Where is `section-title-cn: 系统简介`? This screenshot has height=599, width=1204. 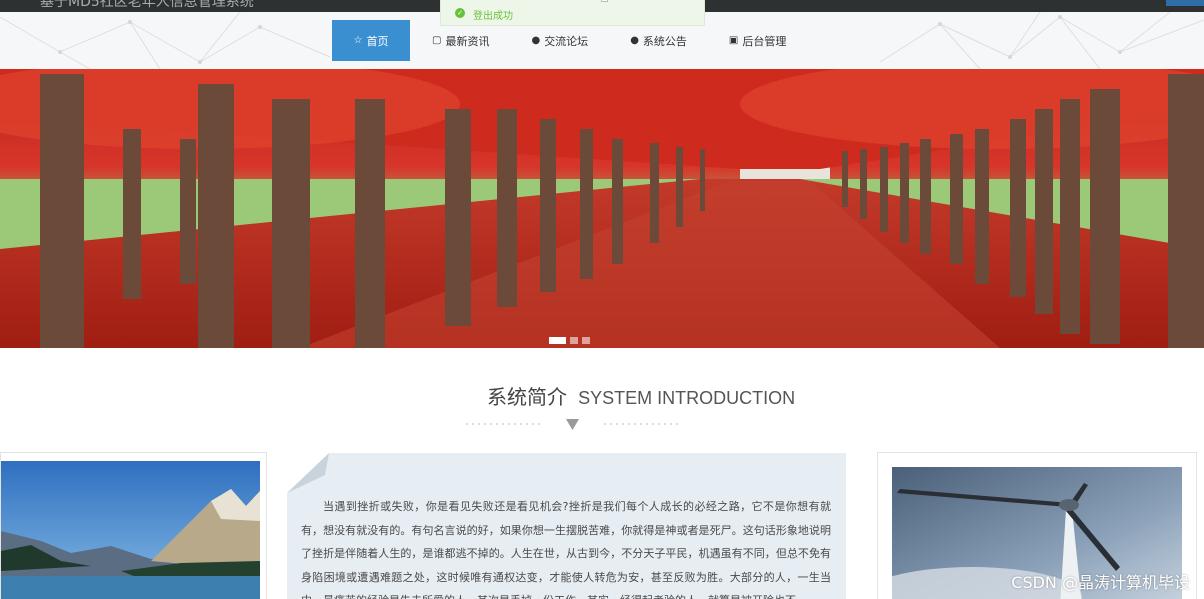 section-title-cn: 系统简介 is located at coordinates (527, 397).